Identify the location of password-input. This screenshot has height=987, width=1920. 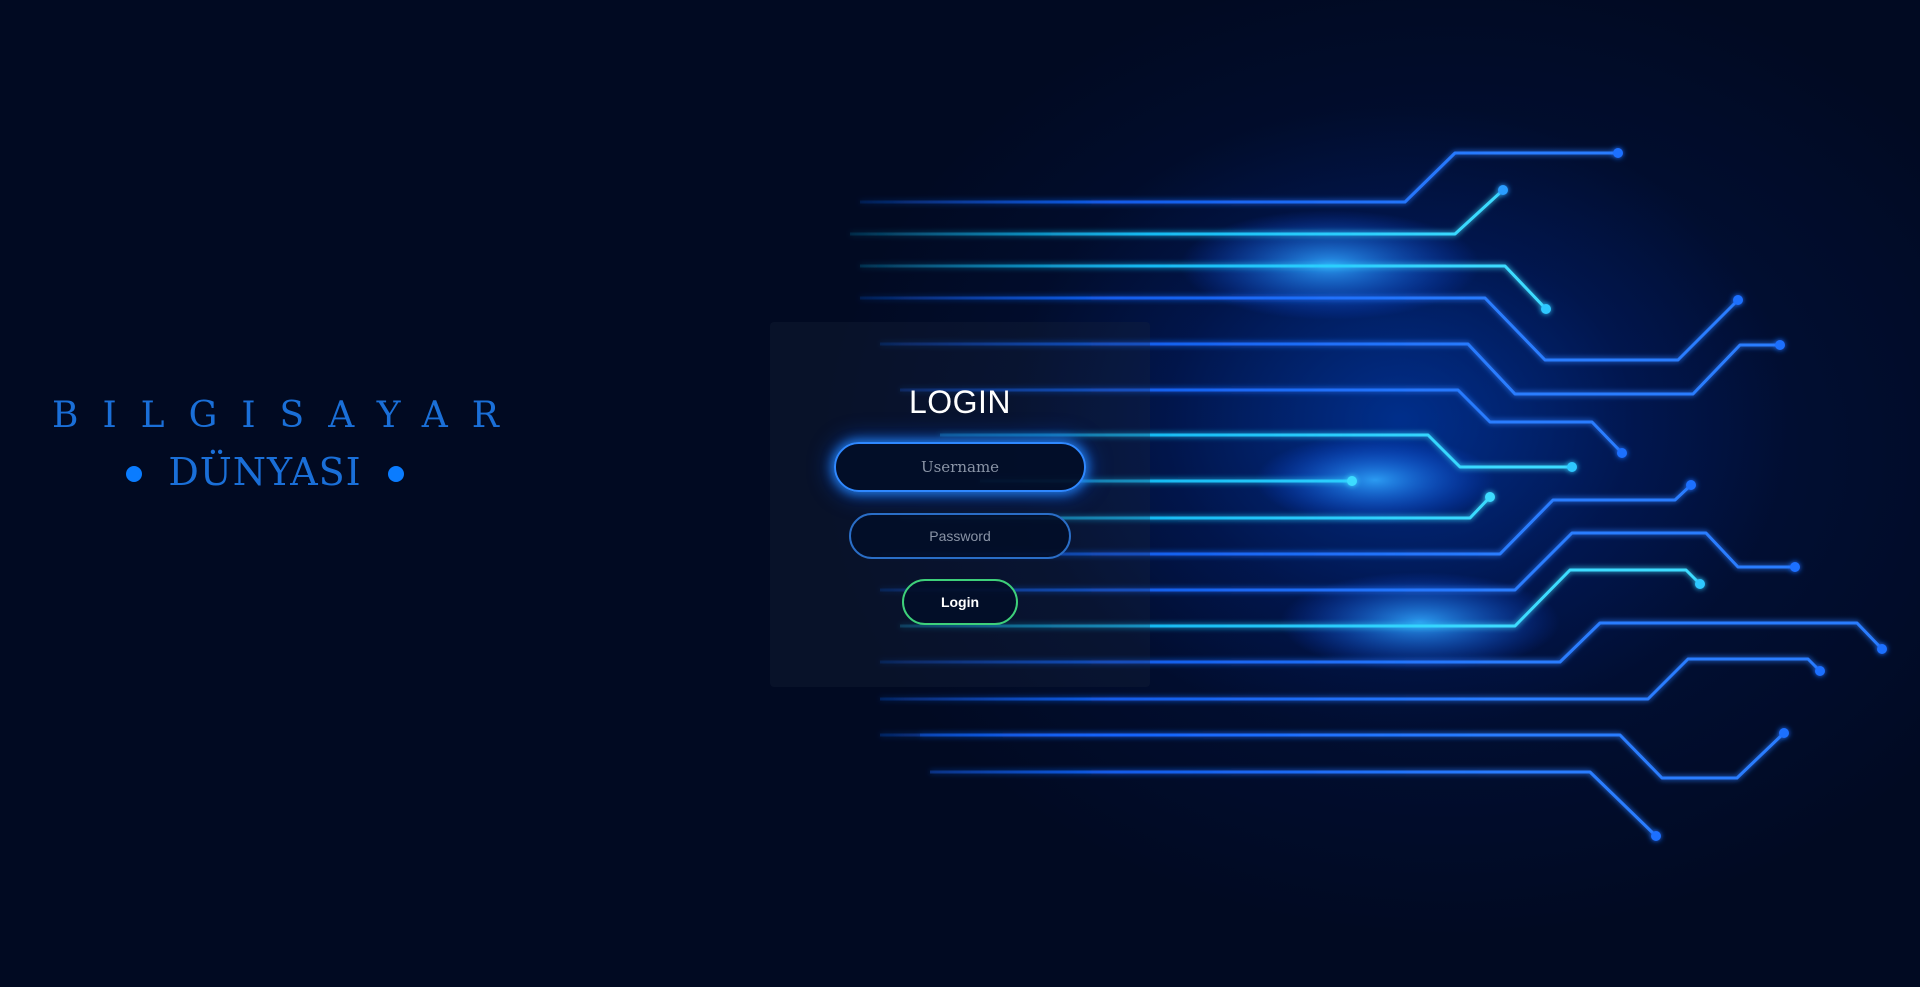
(960, 536).